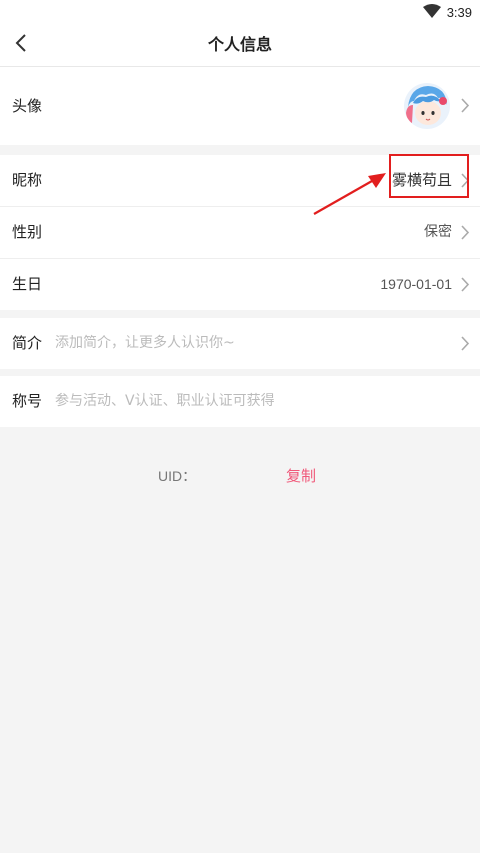 The image size is (480, 853). I want to click on bio-section: 简介 添加简介，让更多人认识你~, so click(240, 343).